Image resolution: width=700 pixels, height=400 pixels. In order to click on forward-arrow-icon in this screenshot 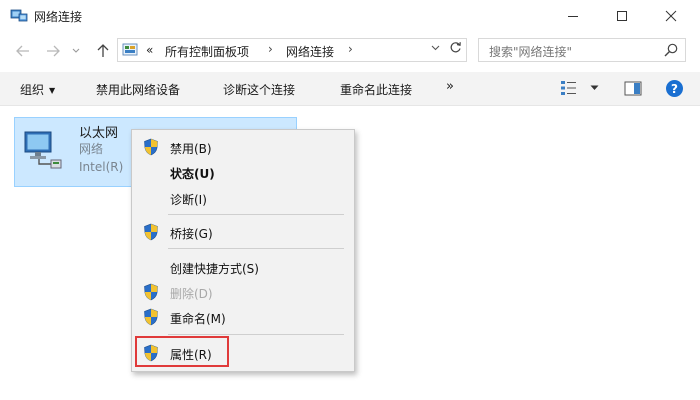, I will do `click(53, 51)`.